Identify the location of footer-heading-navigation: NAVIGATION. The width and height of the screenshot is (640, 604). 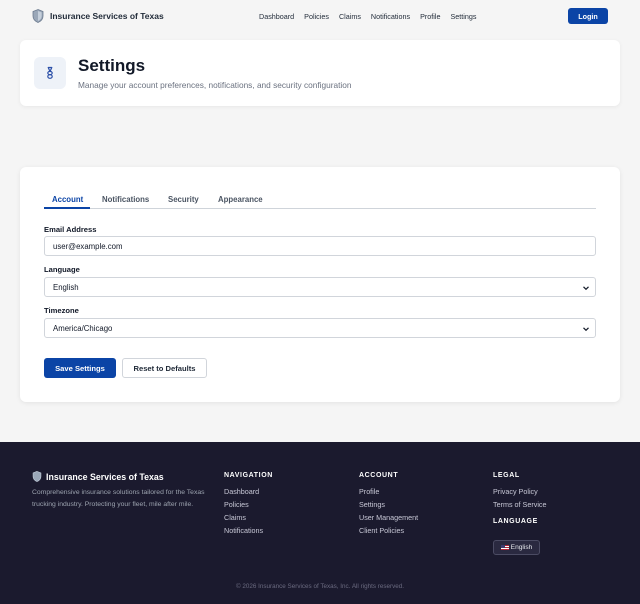
(248, 475).